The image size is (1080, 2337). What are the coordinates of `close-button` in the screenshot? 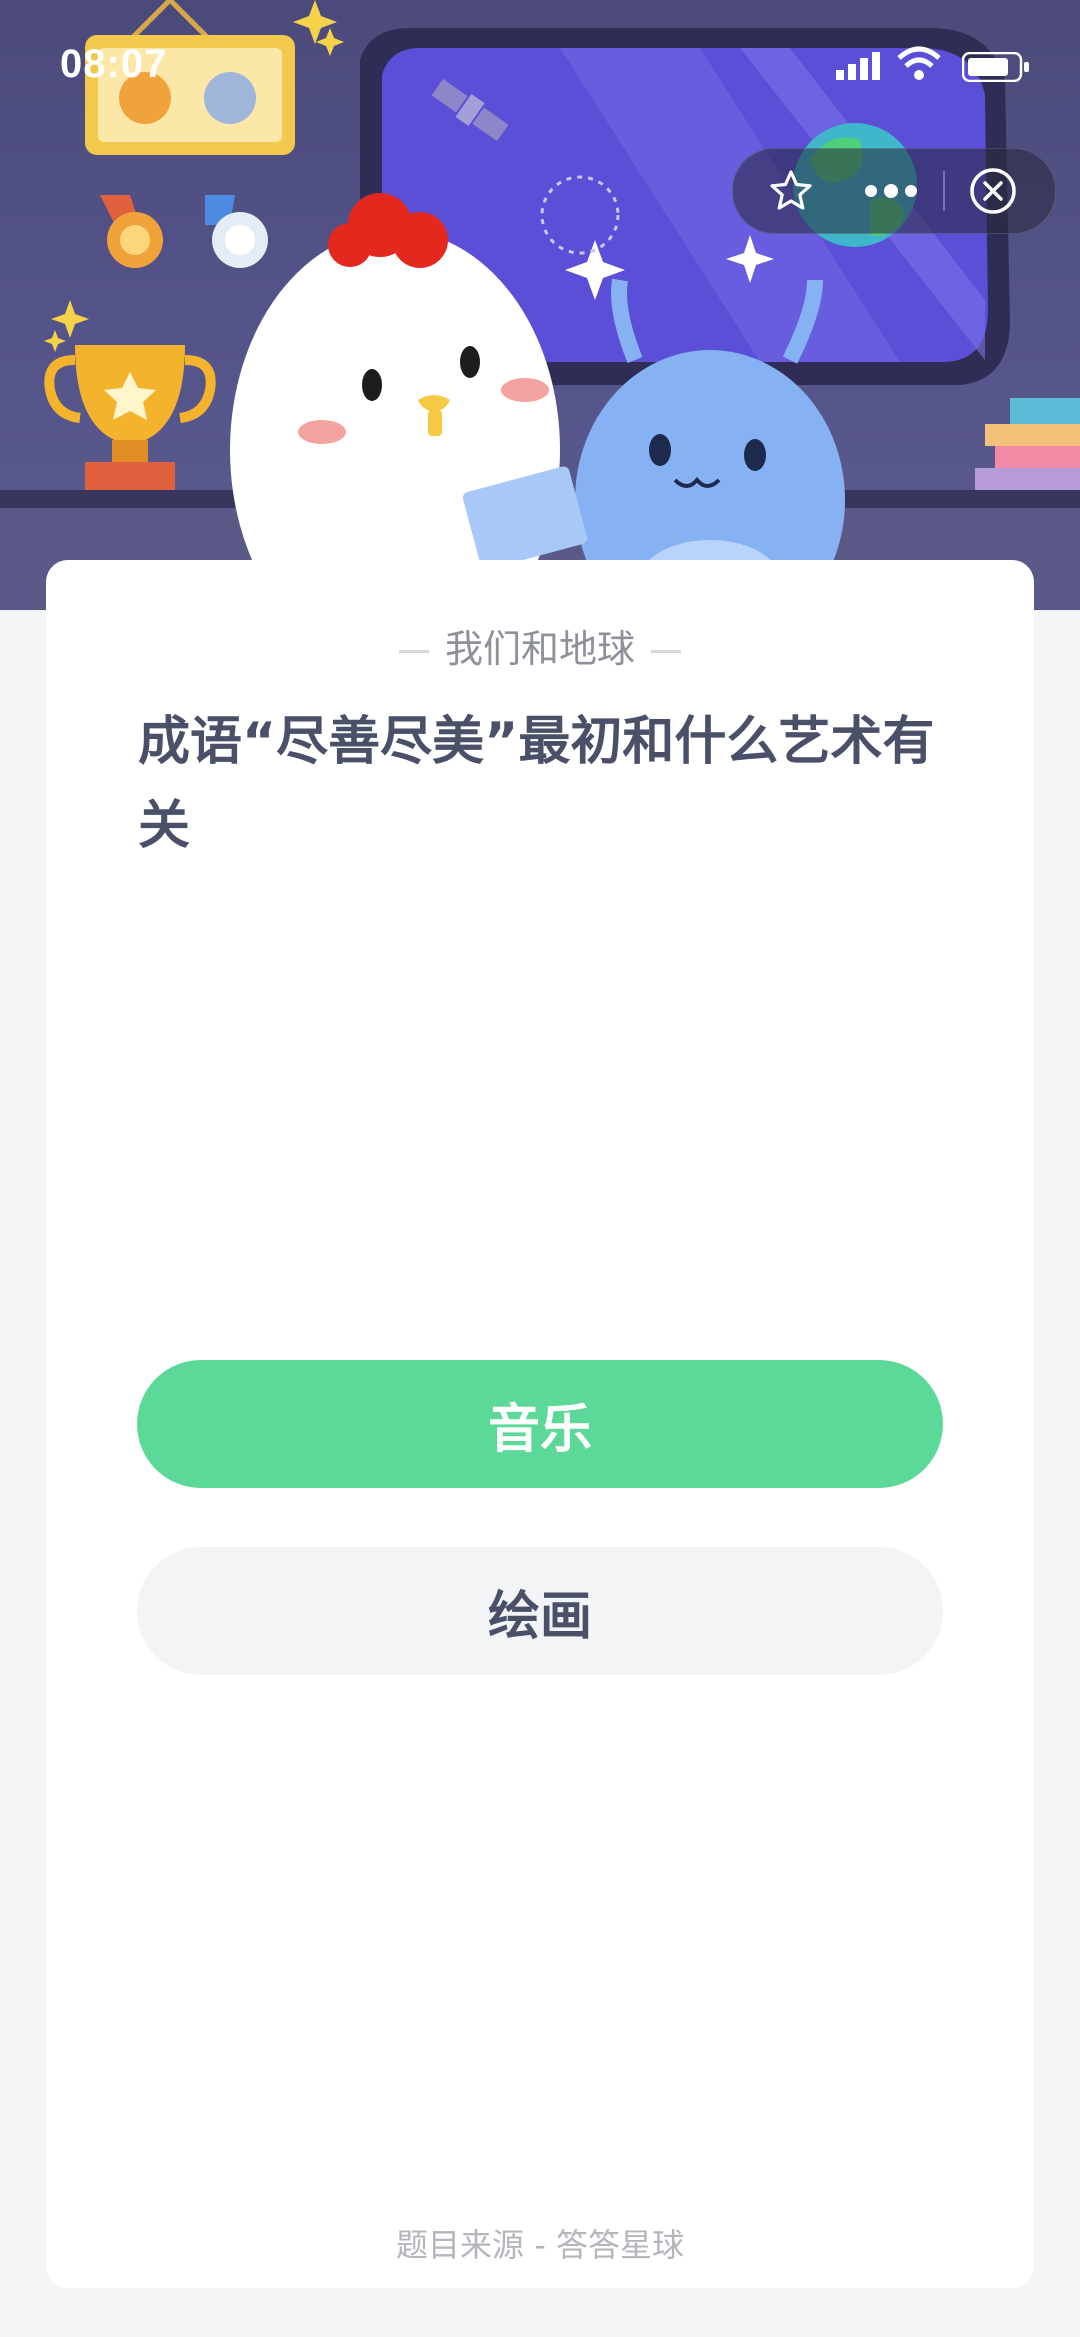 It's located at (993, 191).